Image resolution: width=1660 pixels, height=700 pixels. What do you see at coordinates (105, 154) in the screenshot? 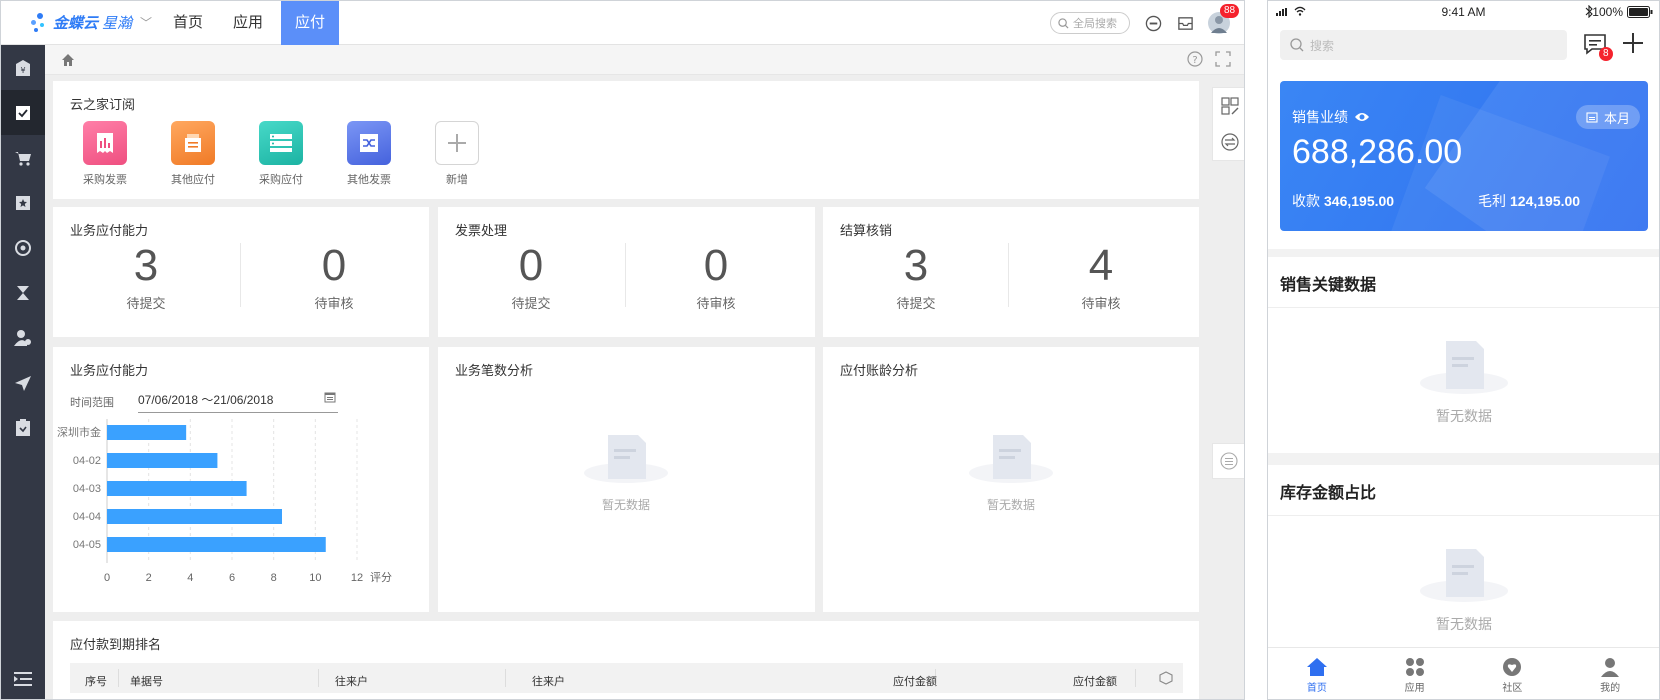
I see `subscription-item: 采购发票` at bounding box center [105, 154].